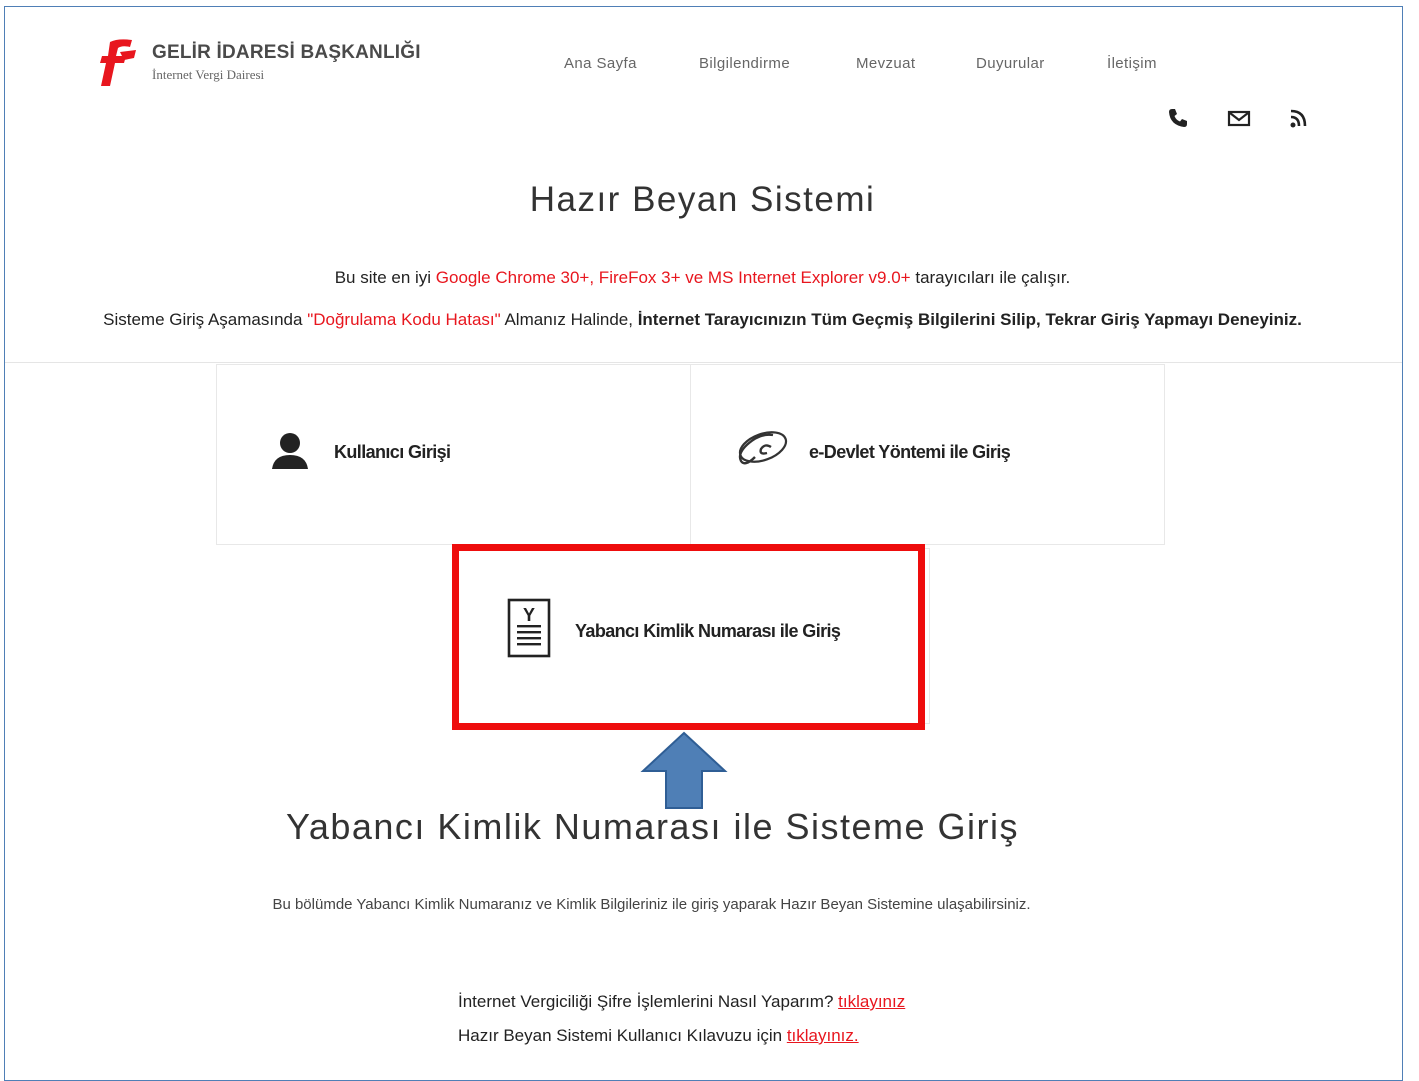 The image size is (1419, 1081). Describe the element at coordinates (684, 770) in the screenshot. I see `arrow-up-icon` at that location.